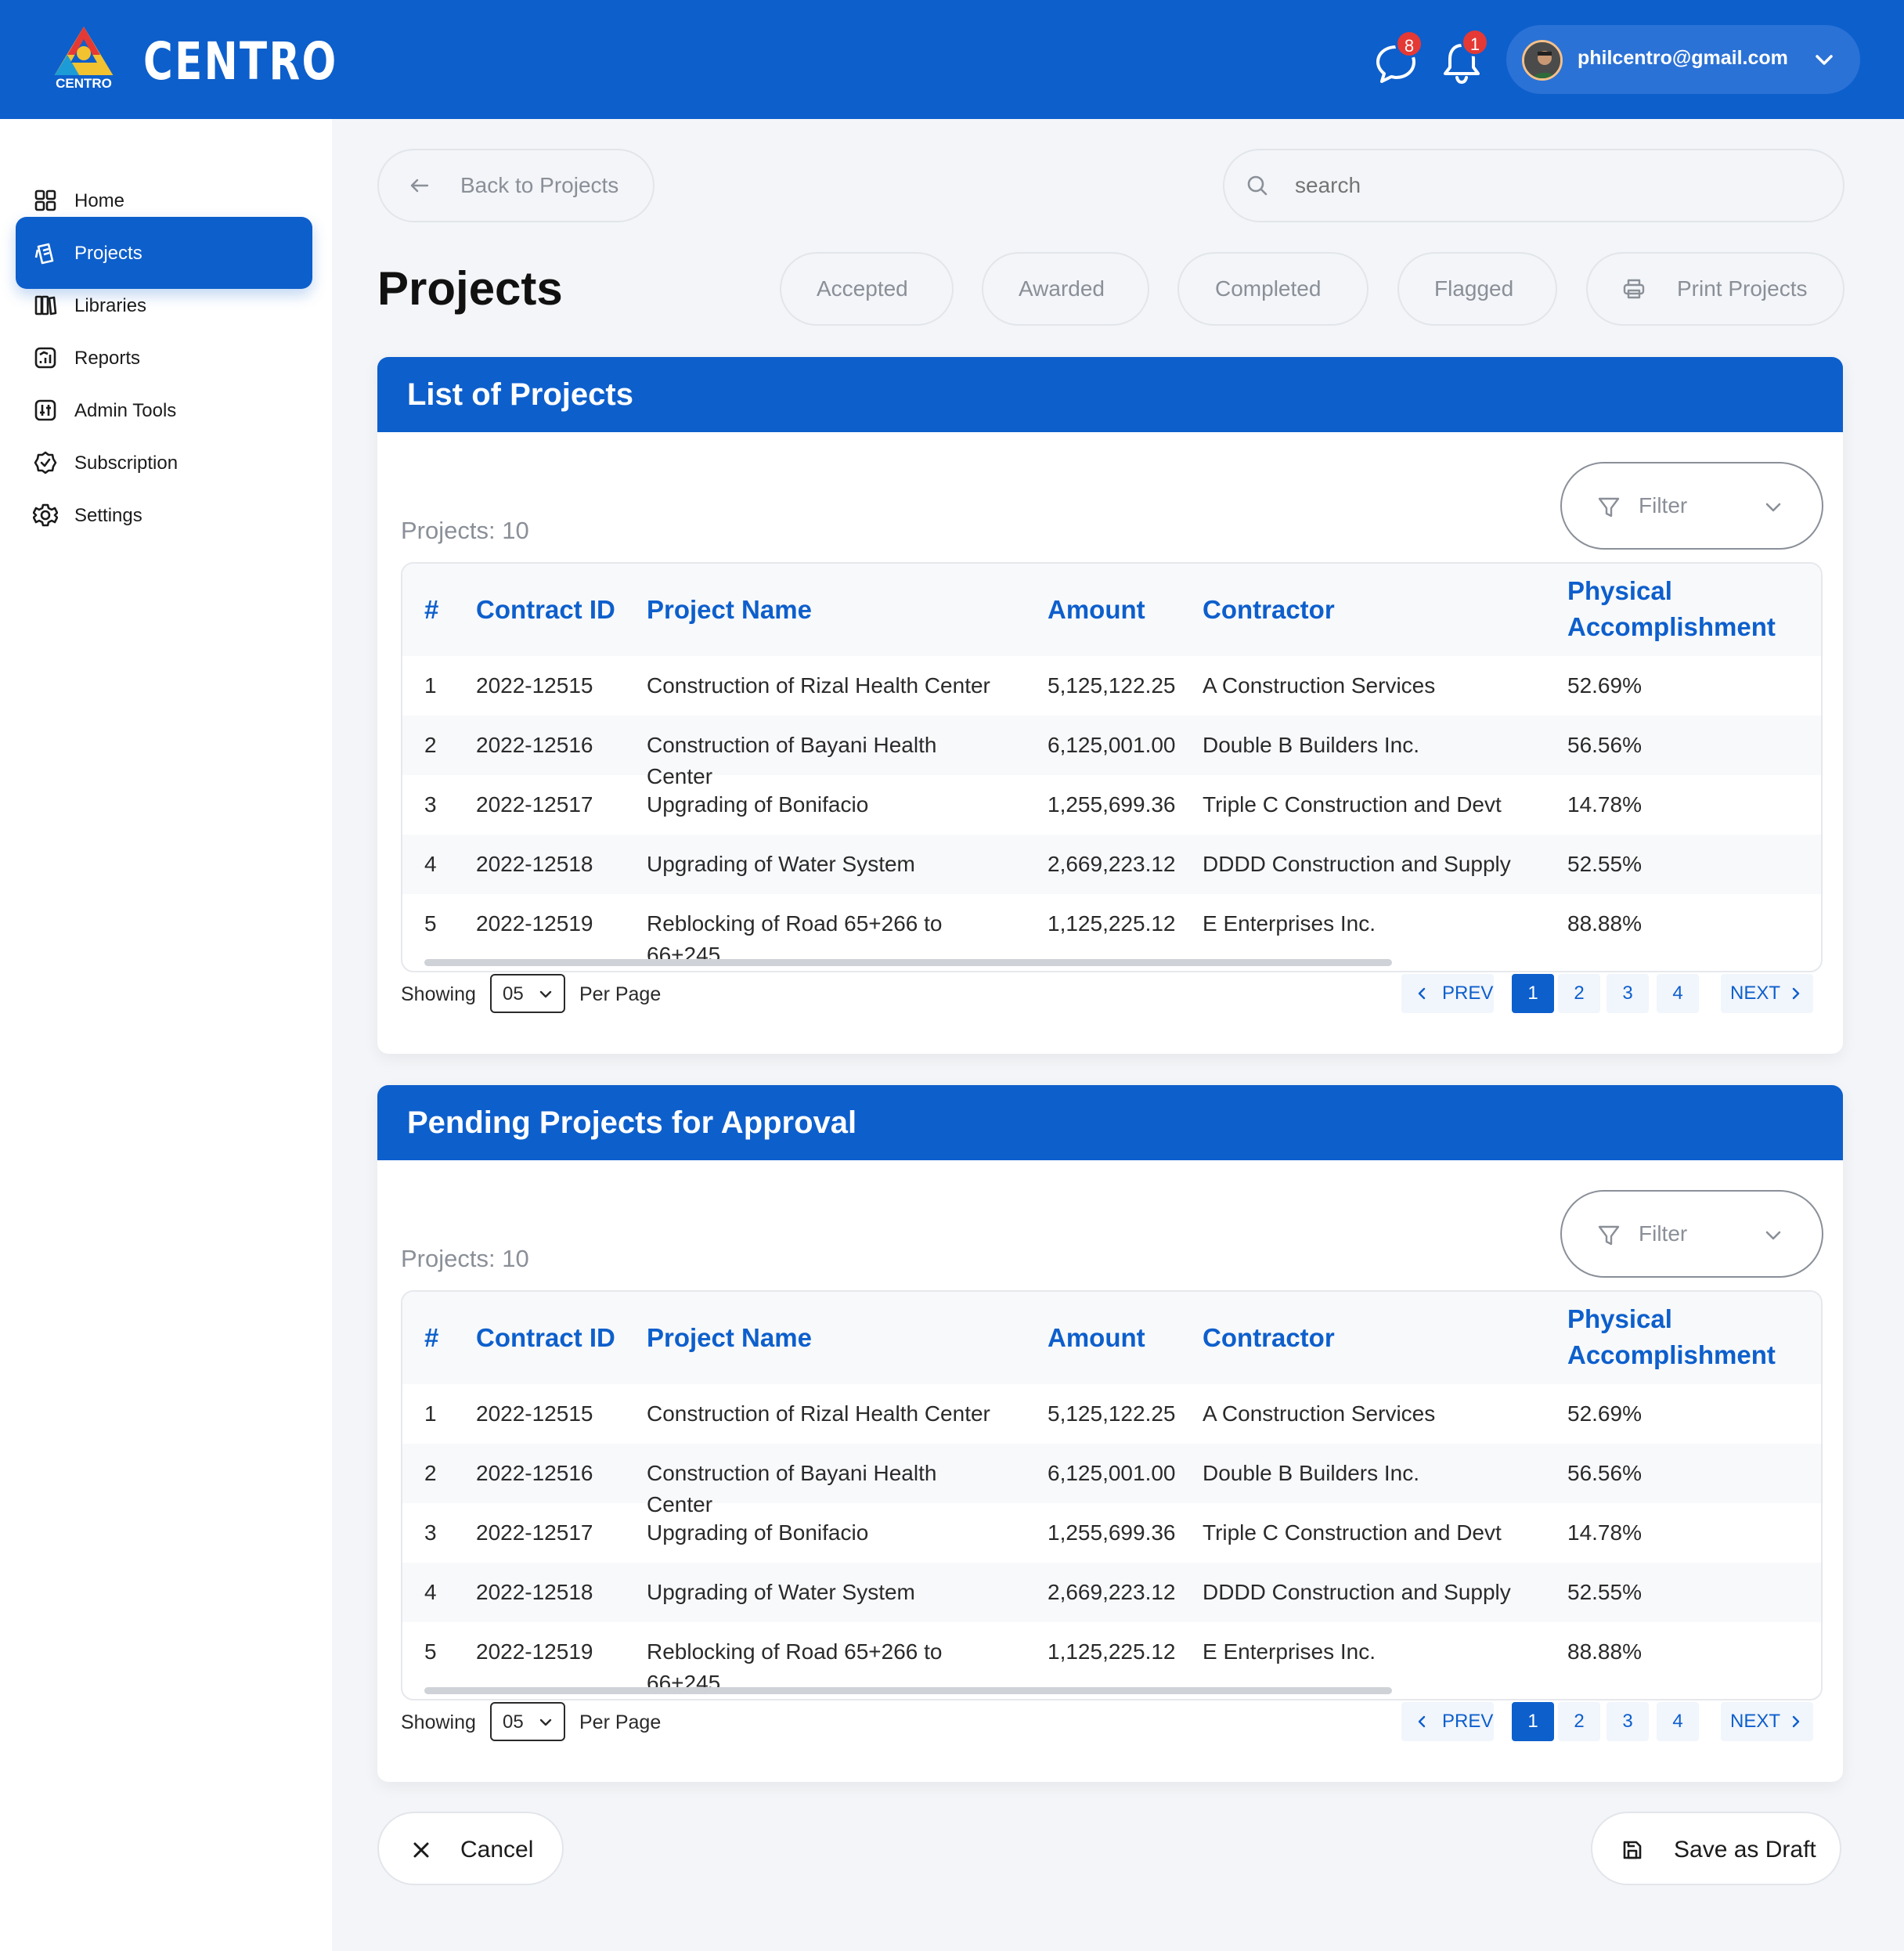  Describe the element at coordinates (1604, 1473) in the screenshot. I see `col-physical-accomplishment-cell: 56.56%` at that location.